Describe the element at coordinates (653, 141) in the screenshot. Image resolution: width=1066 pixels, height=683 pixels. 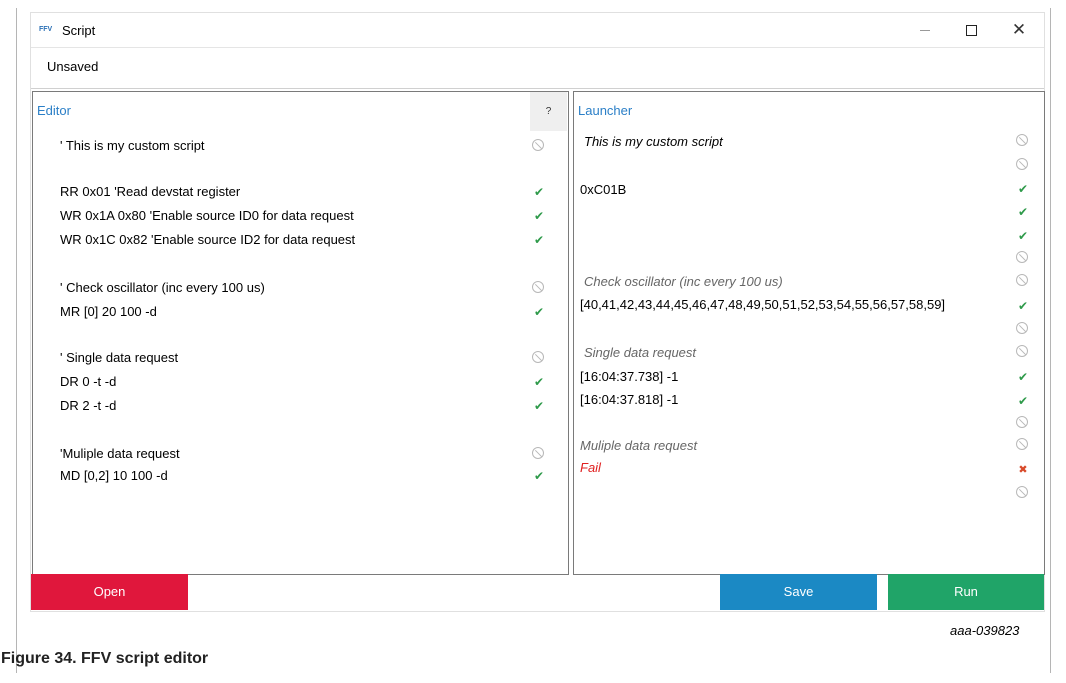
I see `launcher-line: This is my custom script` at that location.